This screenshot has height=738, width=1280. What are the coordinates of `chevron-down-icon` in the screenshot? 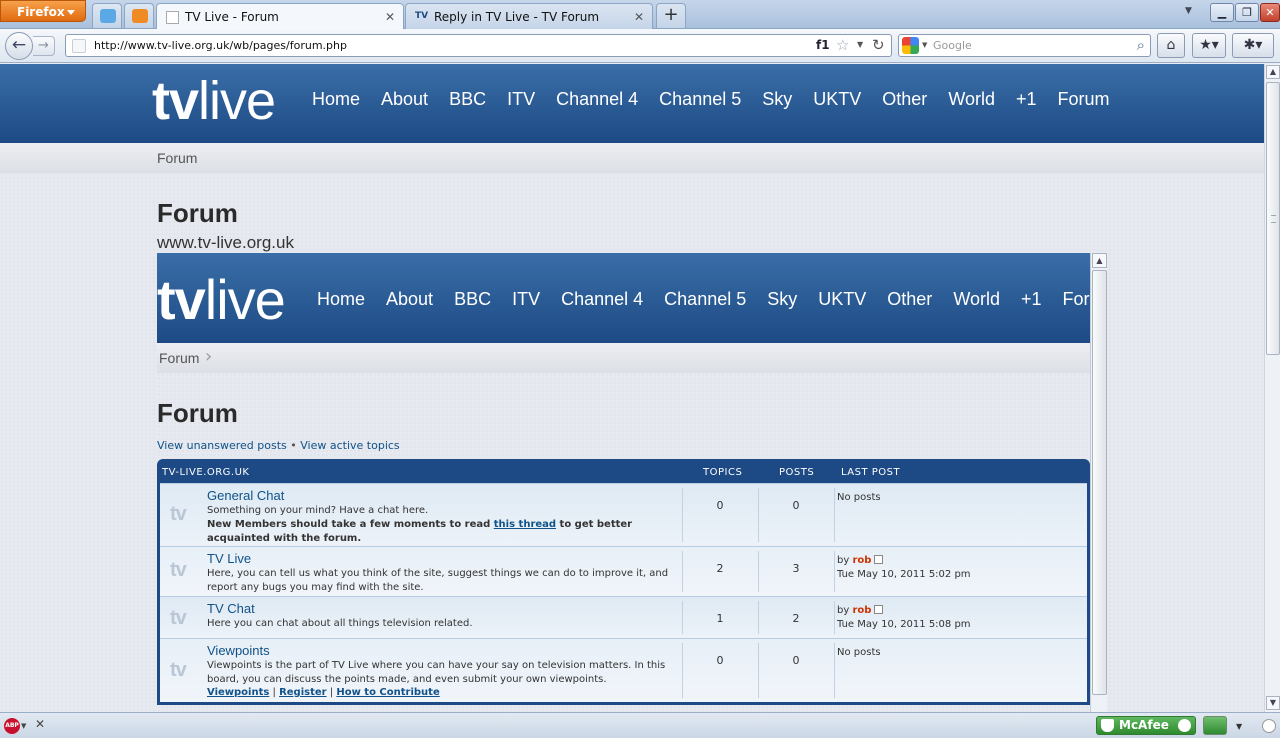 It's located at (71, 12).